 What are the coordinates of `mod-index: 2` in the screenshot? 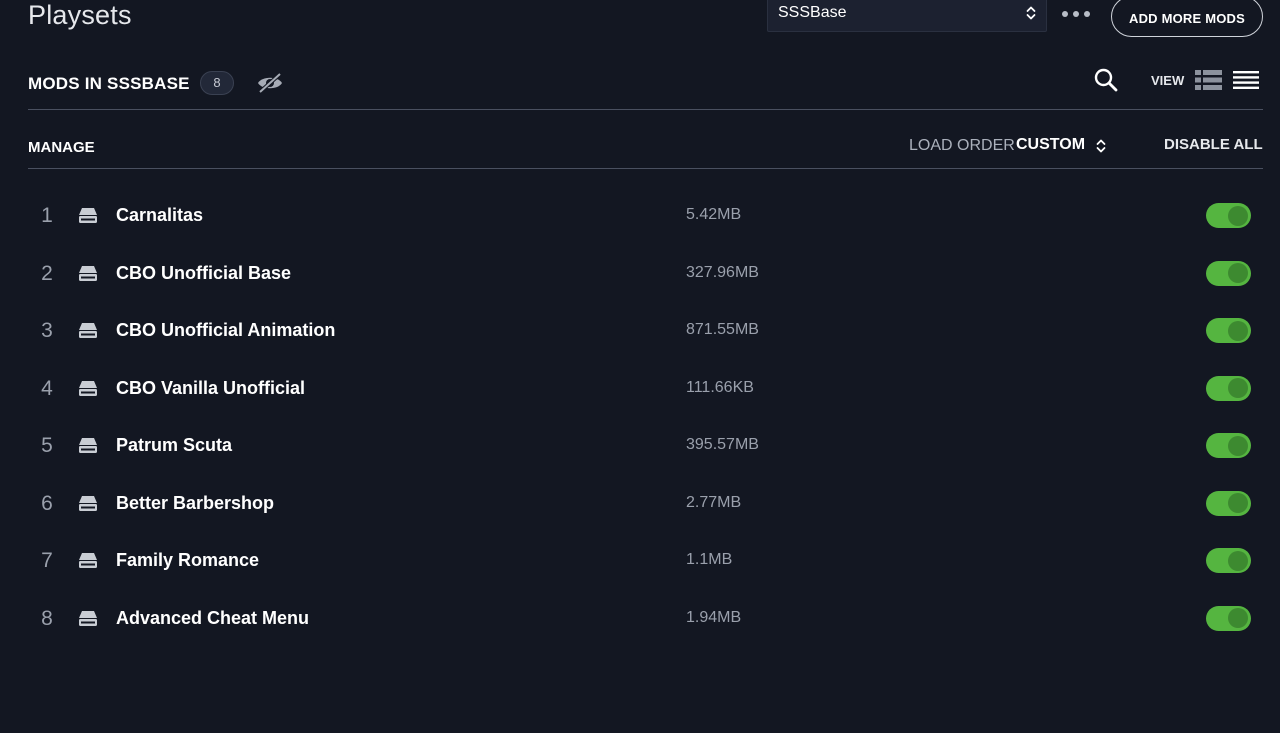 It's located at (47, 273).